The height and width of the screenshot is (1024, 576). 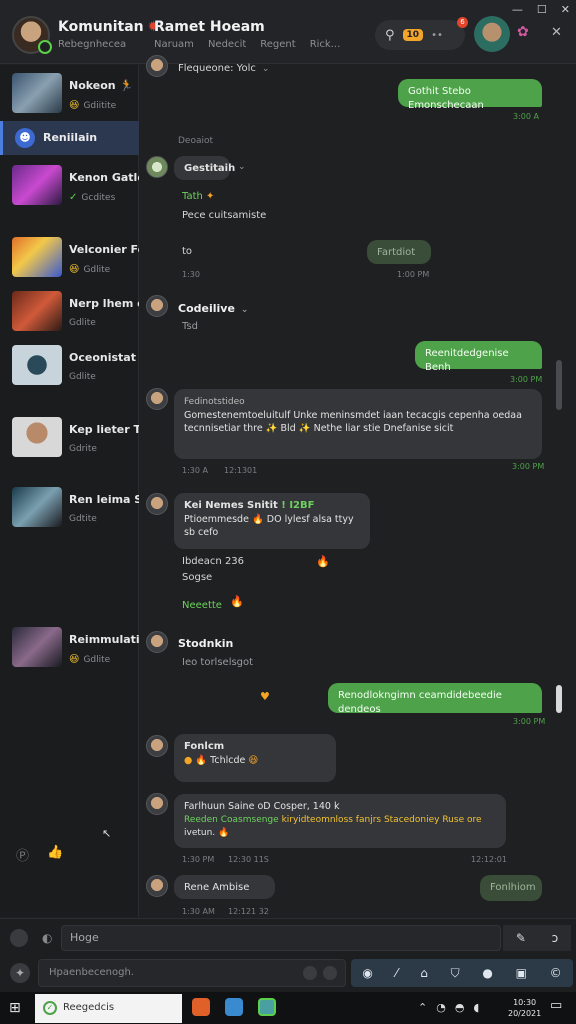 What do you see at coordinates (174, 44) in the screenshot?
I see `tab-naruam: Naruam` at bounding box center [174, 44].